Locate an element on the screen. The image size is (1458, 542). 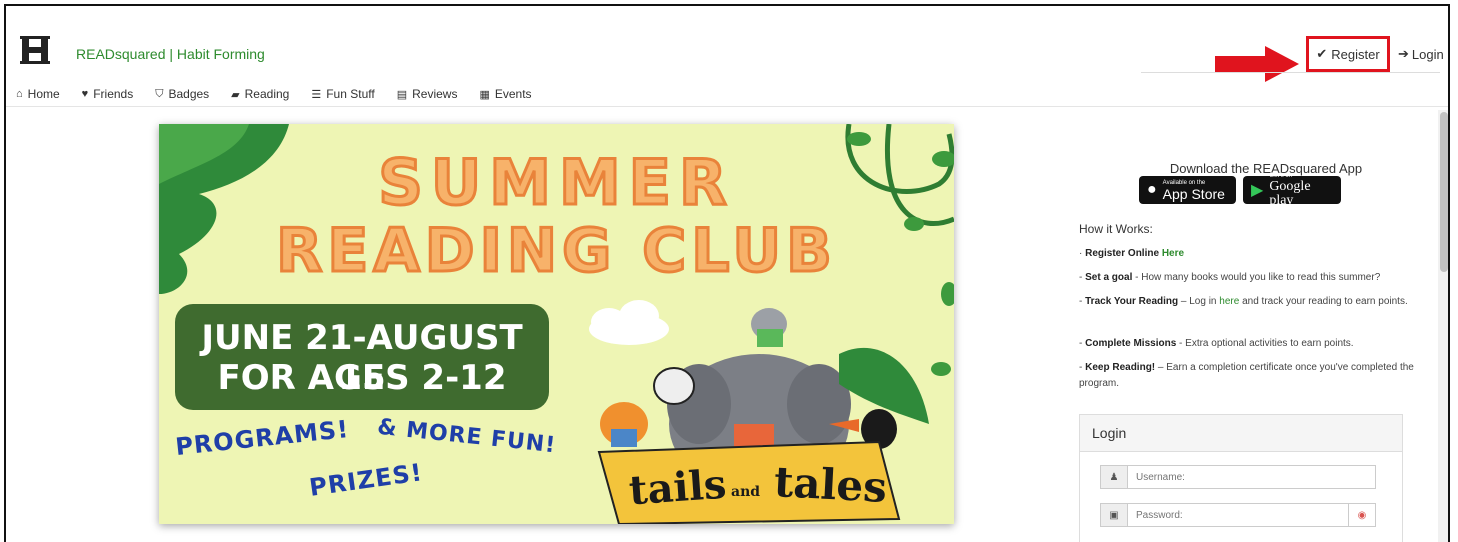
password-input is located at coordinates (1233, 515).